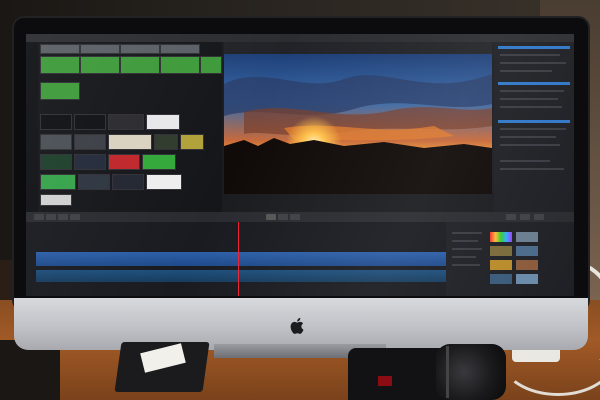 The width and height of the screenshot is (600, 400). What do you see at coordinates (300, 38) in the screenshot?
I see `app-titlebar` at bounding box center [300, 38].